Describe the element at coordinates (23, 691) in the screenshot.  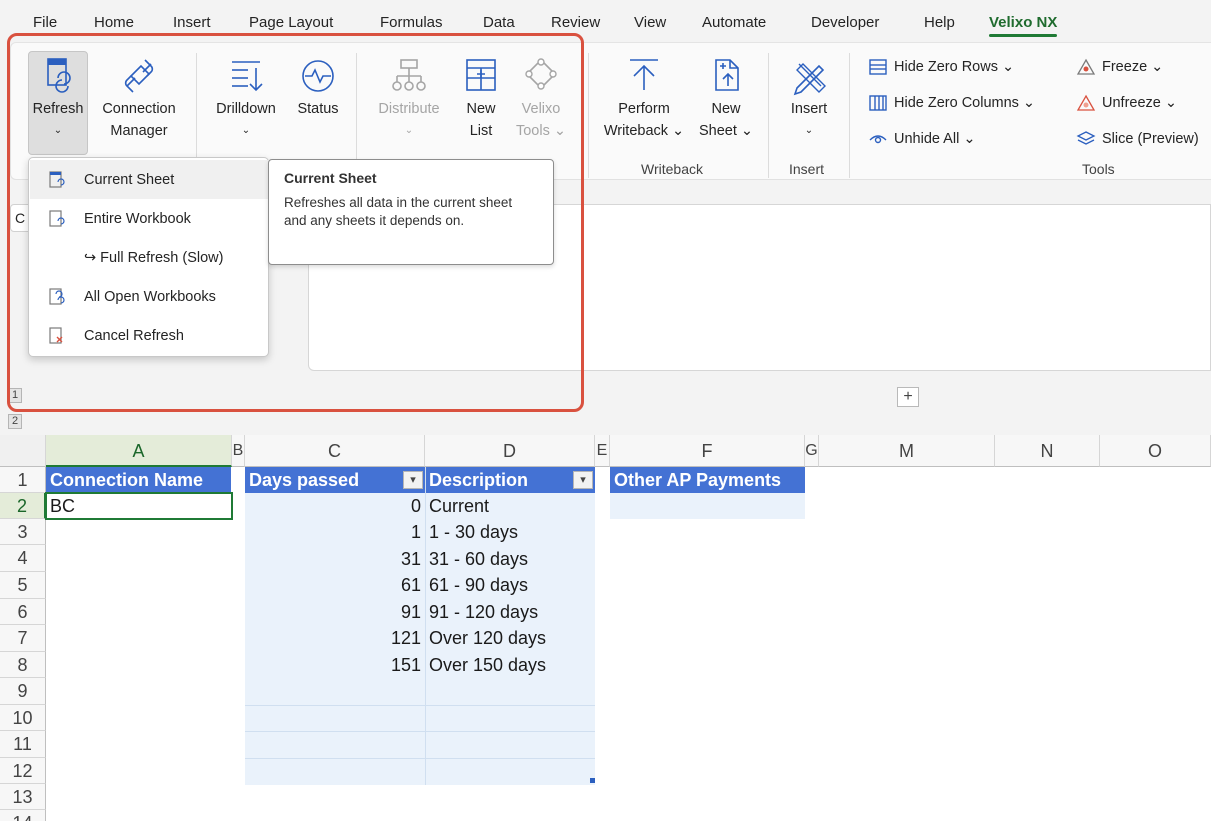
I see `row-header-9: 9` at that location.